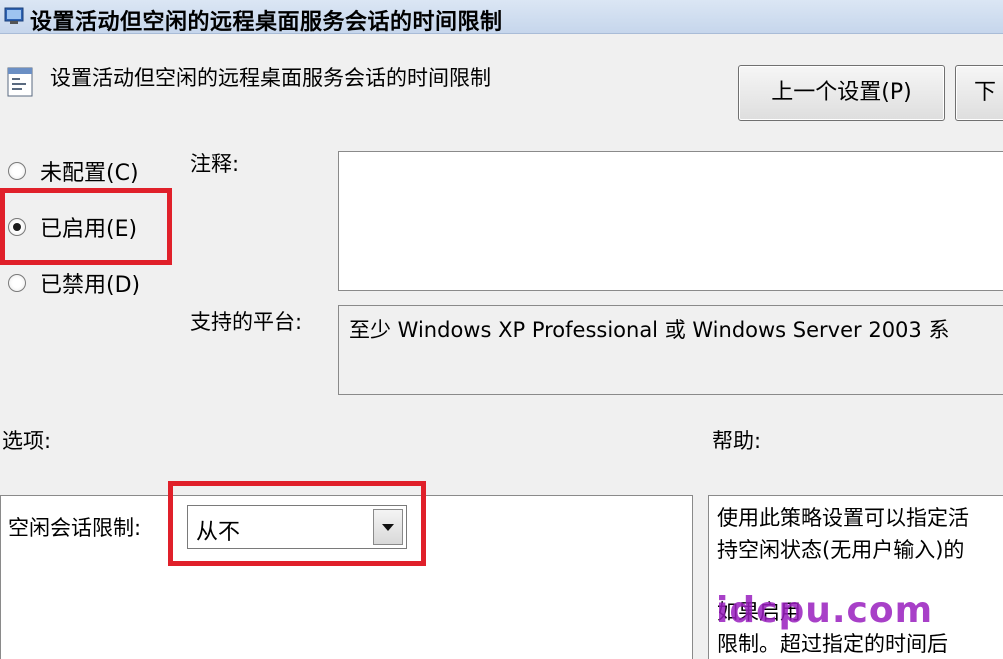 The image size is (1003, 659). Describe the element at coordinates (27, 441) in the screenshot. I see `options-label: 选项:` at that location.